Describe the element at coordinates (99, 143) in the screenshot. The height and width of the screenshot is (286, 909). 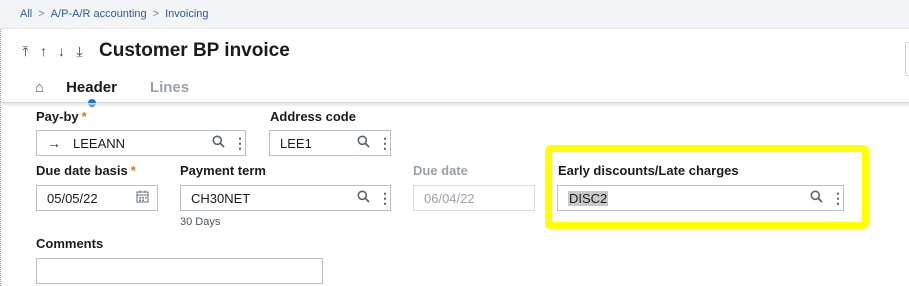
I see `pay-by-value: LEEANN` at that location.